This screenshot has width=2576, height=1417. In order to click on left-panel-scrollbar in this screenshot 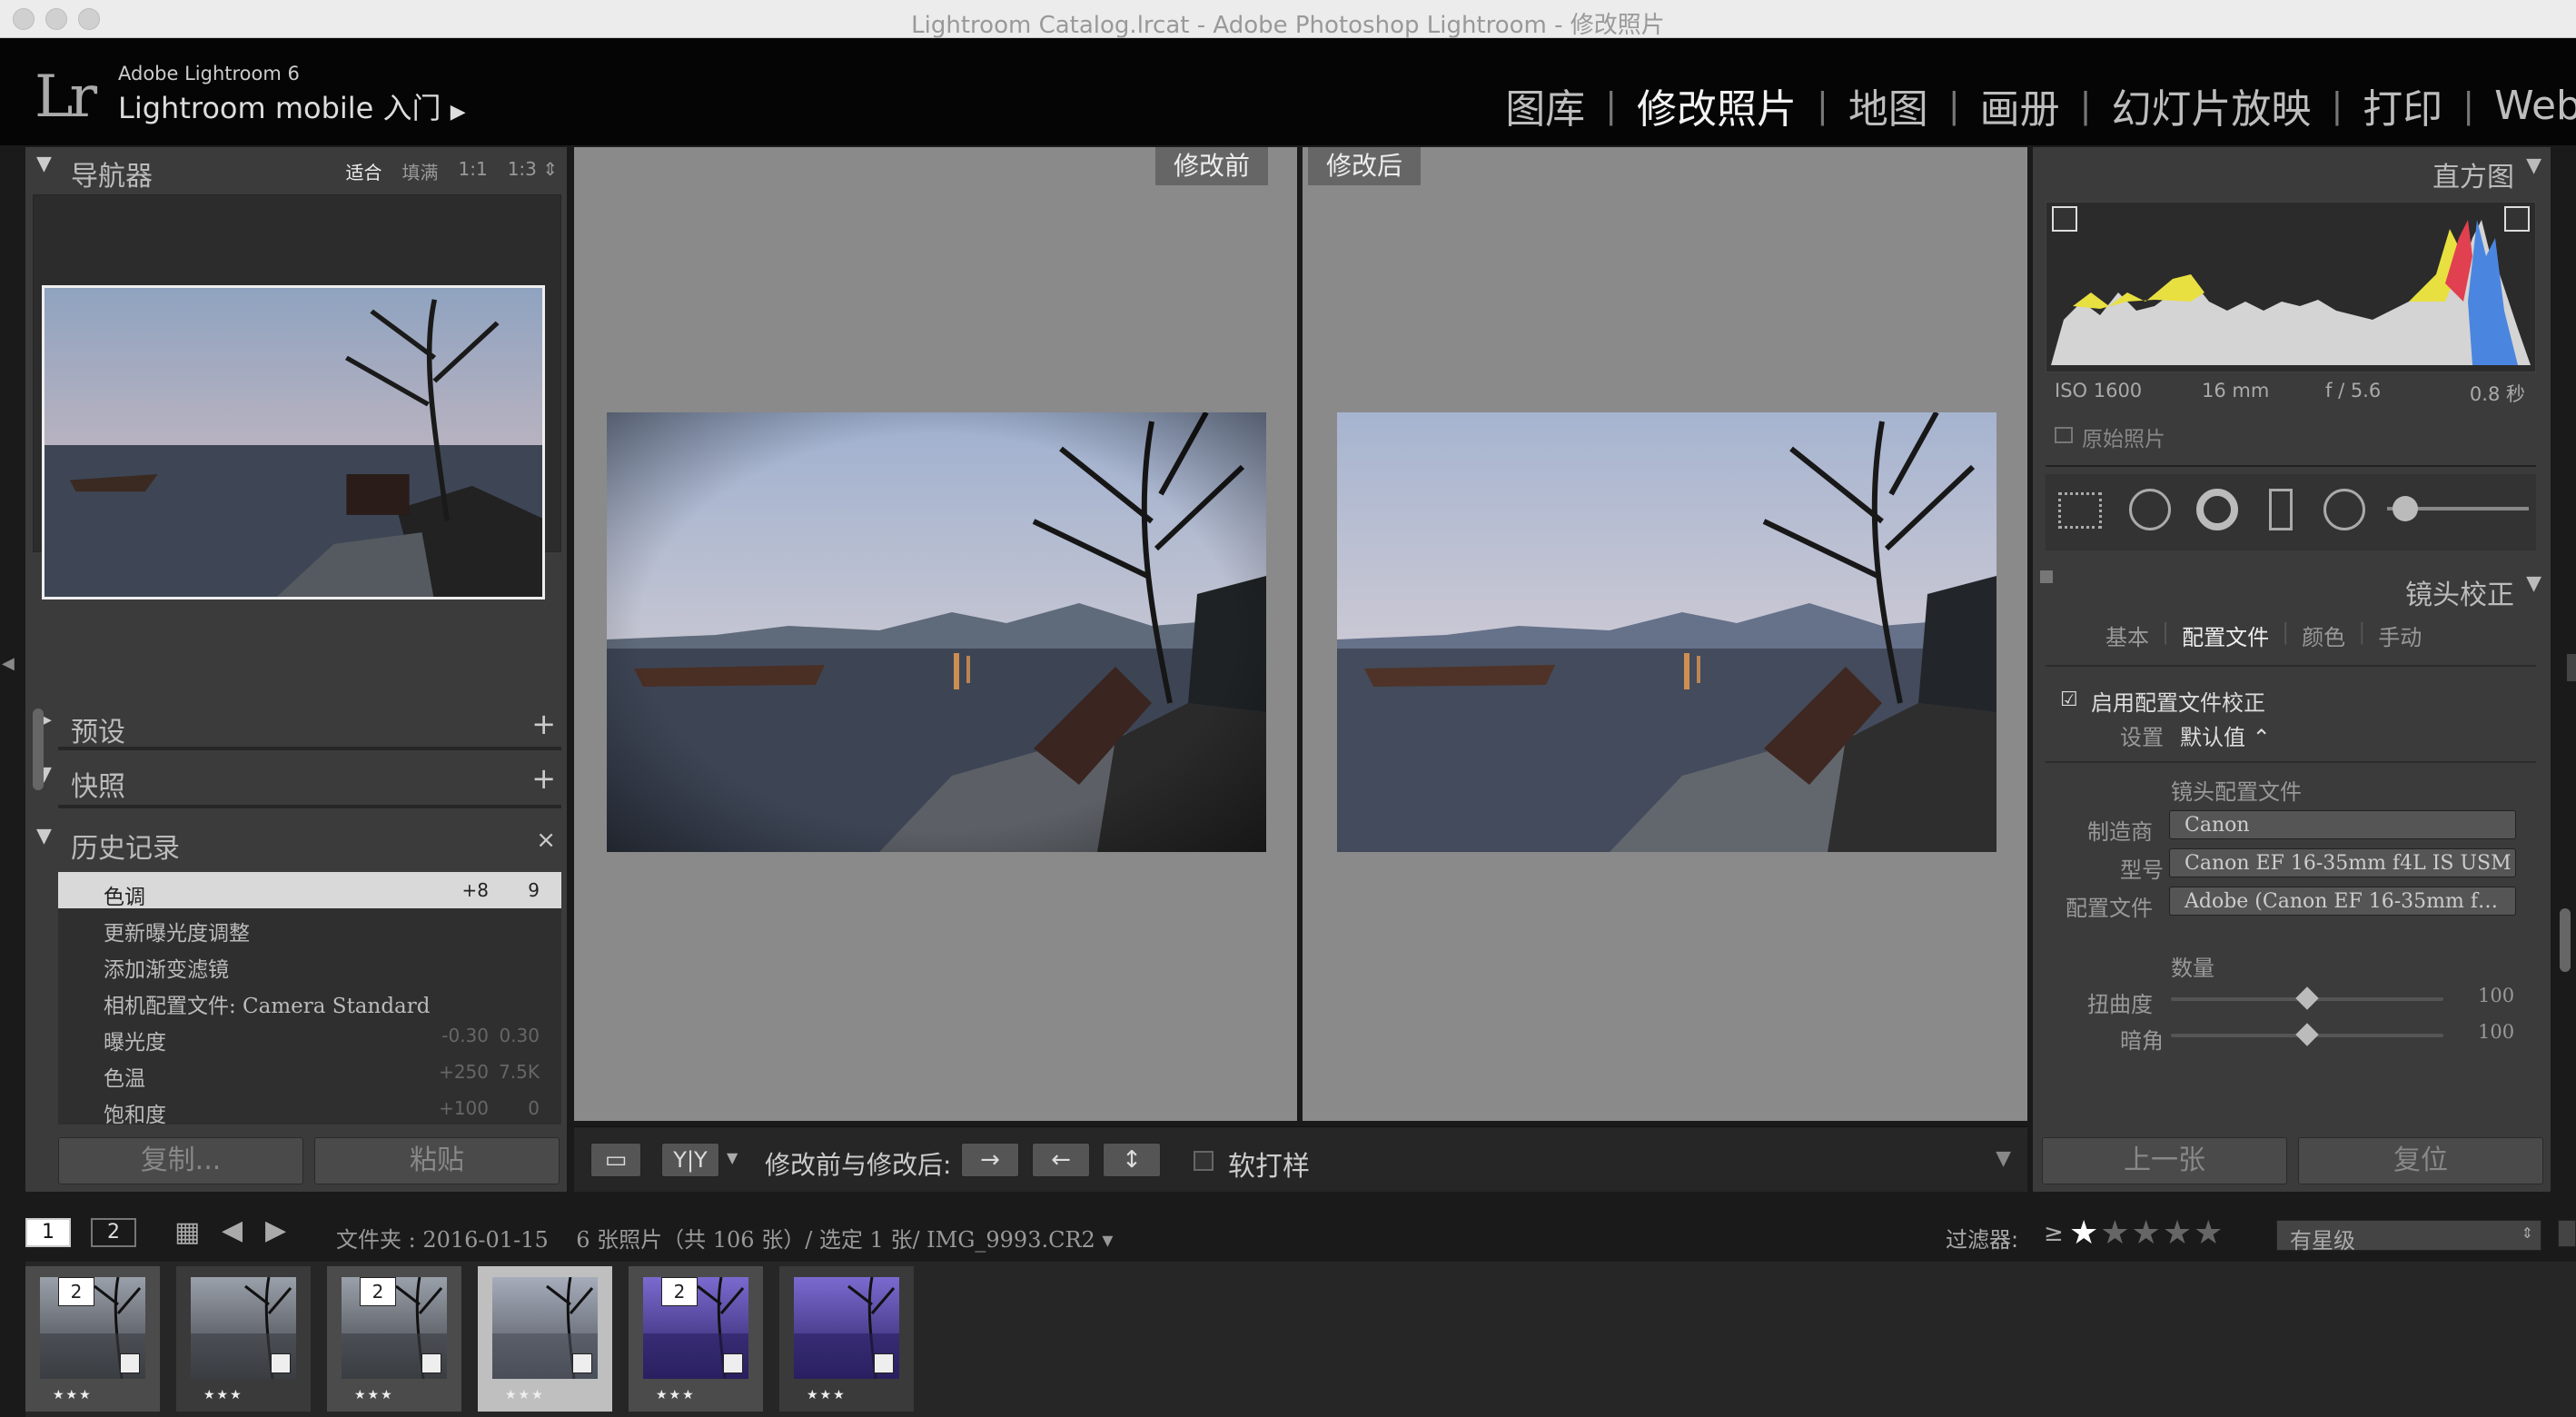, I will do `click(38, 749)`.